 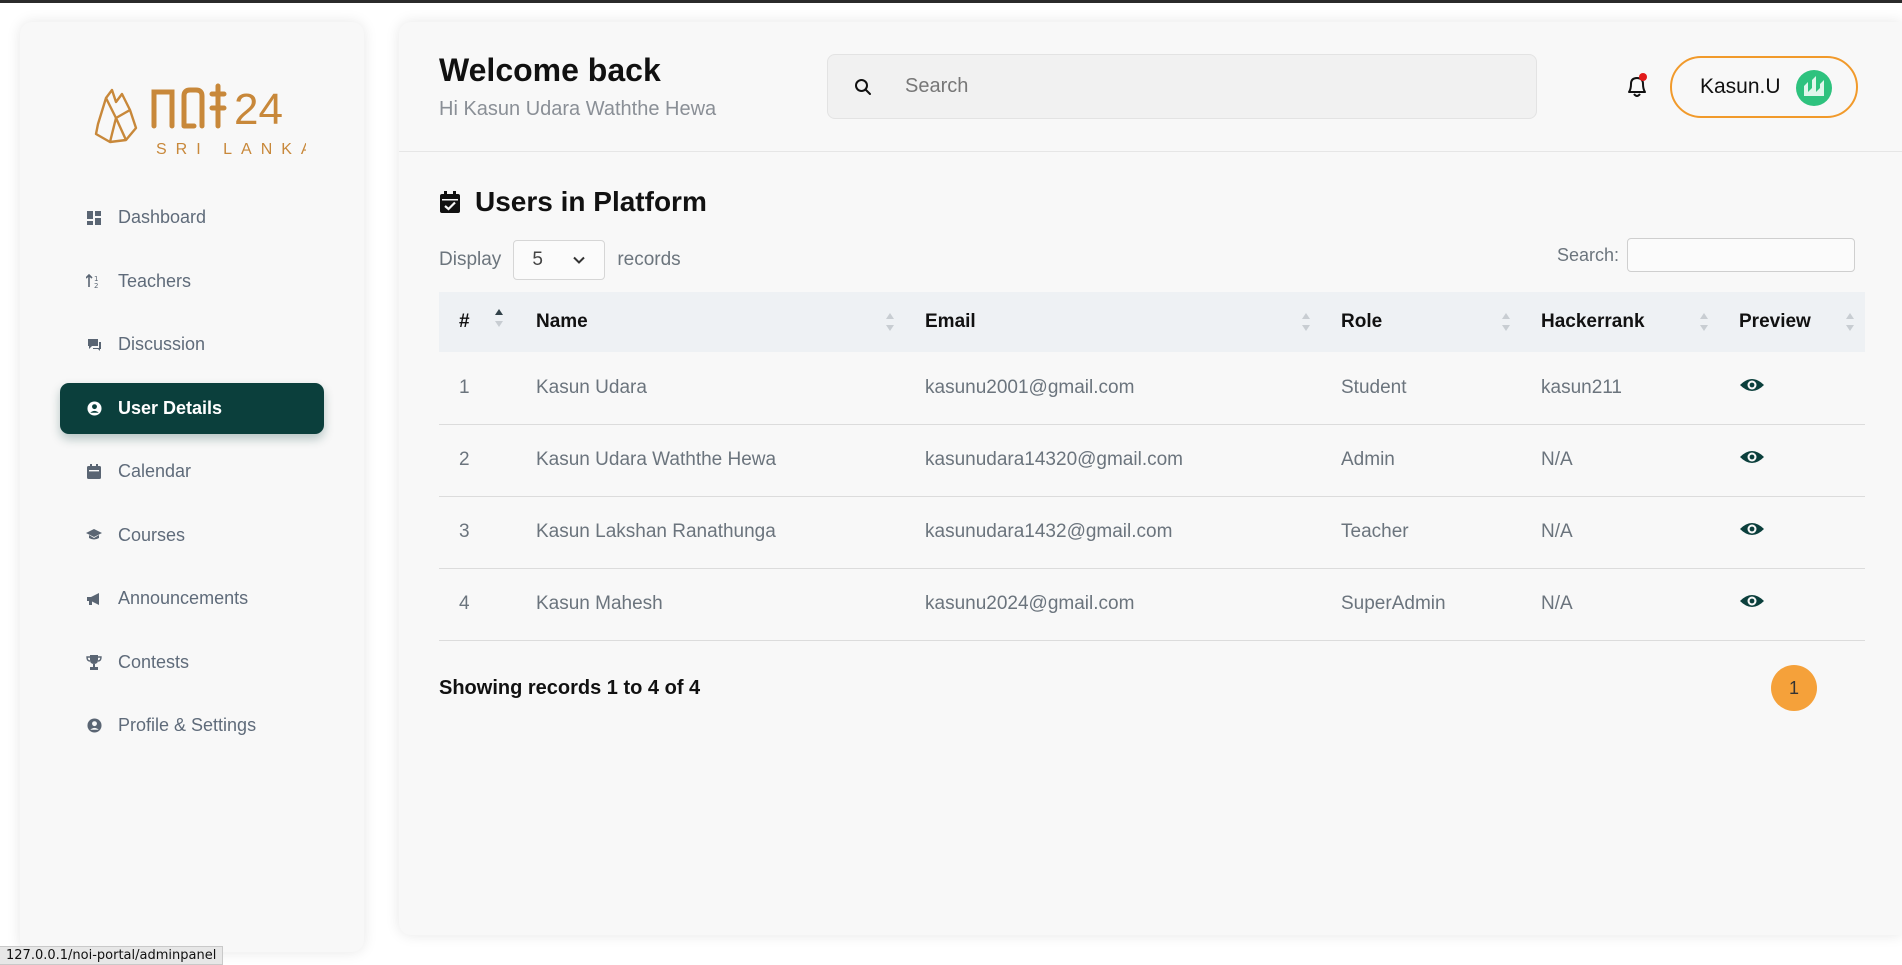 I want to click on cell-name: Kasun Lakshan Ranathunga, so click(x=710, y=532).